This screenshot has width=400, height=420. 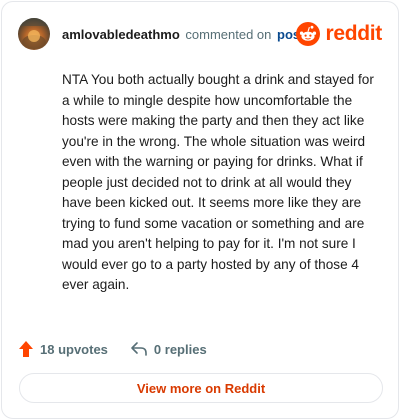 I want to click on reply-button: 0 replies, so click(x=168, y=349).